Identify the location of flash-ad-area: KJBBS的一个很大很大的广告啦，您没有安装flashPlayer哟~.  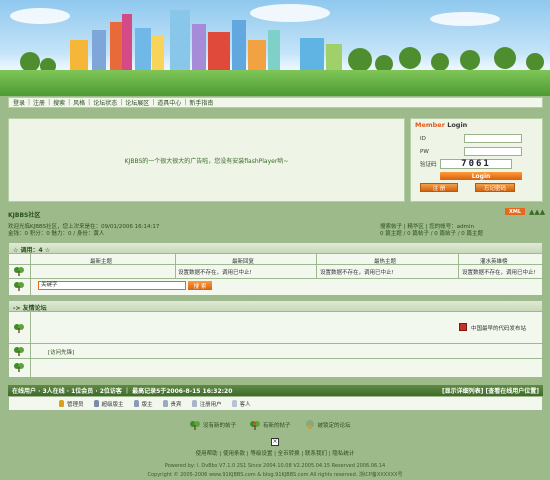
(206, 160).